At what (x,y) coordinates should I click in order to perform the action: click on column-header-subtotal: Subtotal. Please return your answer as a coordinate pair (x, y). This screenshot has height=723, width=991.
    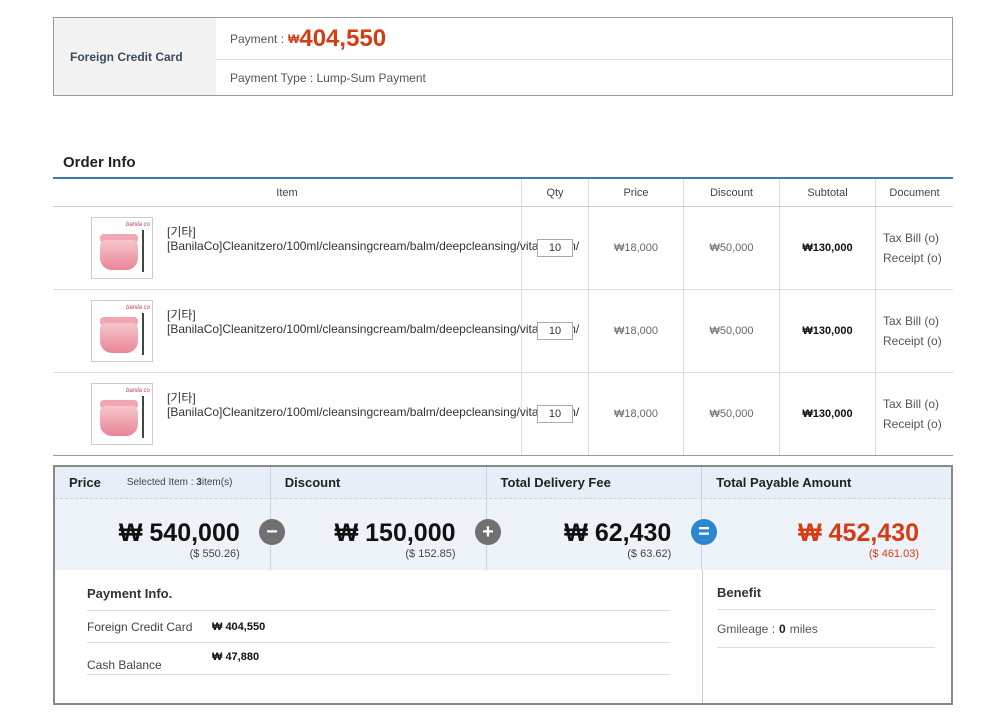
    Looking at the image, I should click on (828, 192).